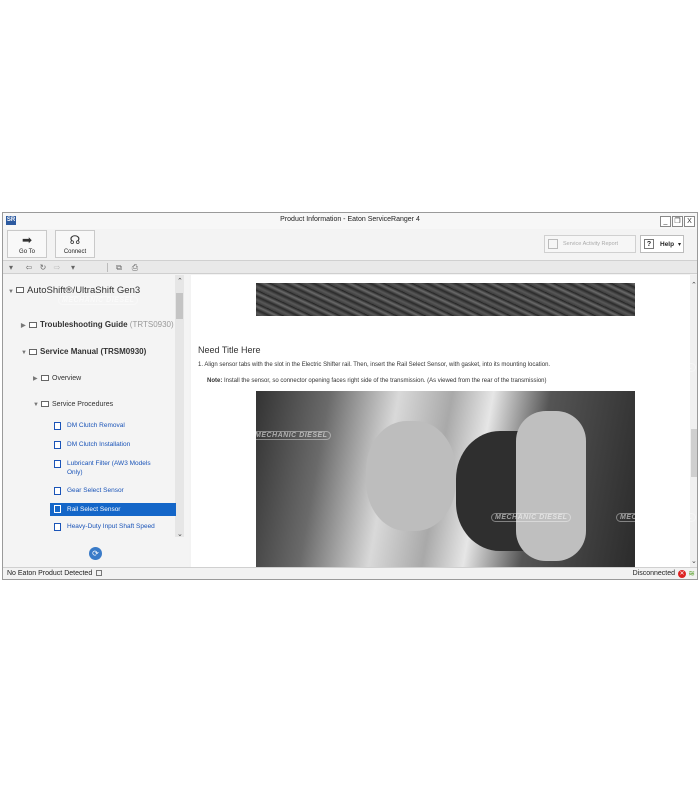  Describe the element at coordinates (95, 553) in the screenshot. I see `sync-icon: ⟳` at that location.